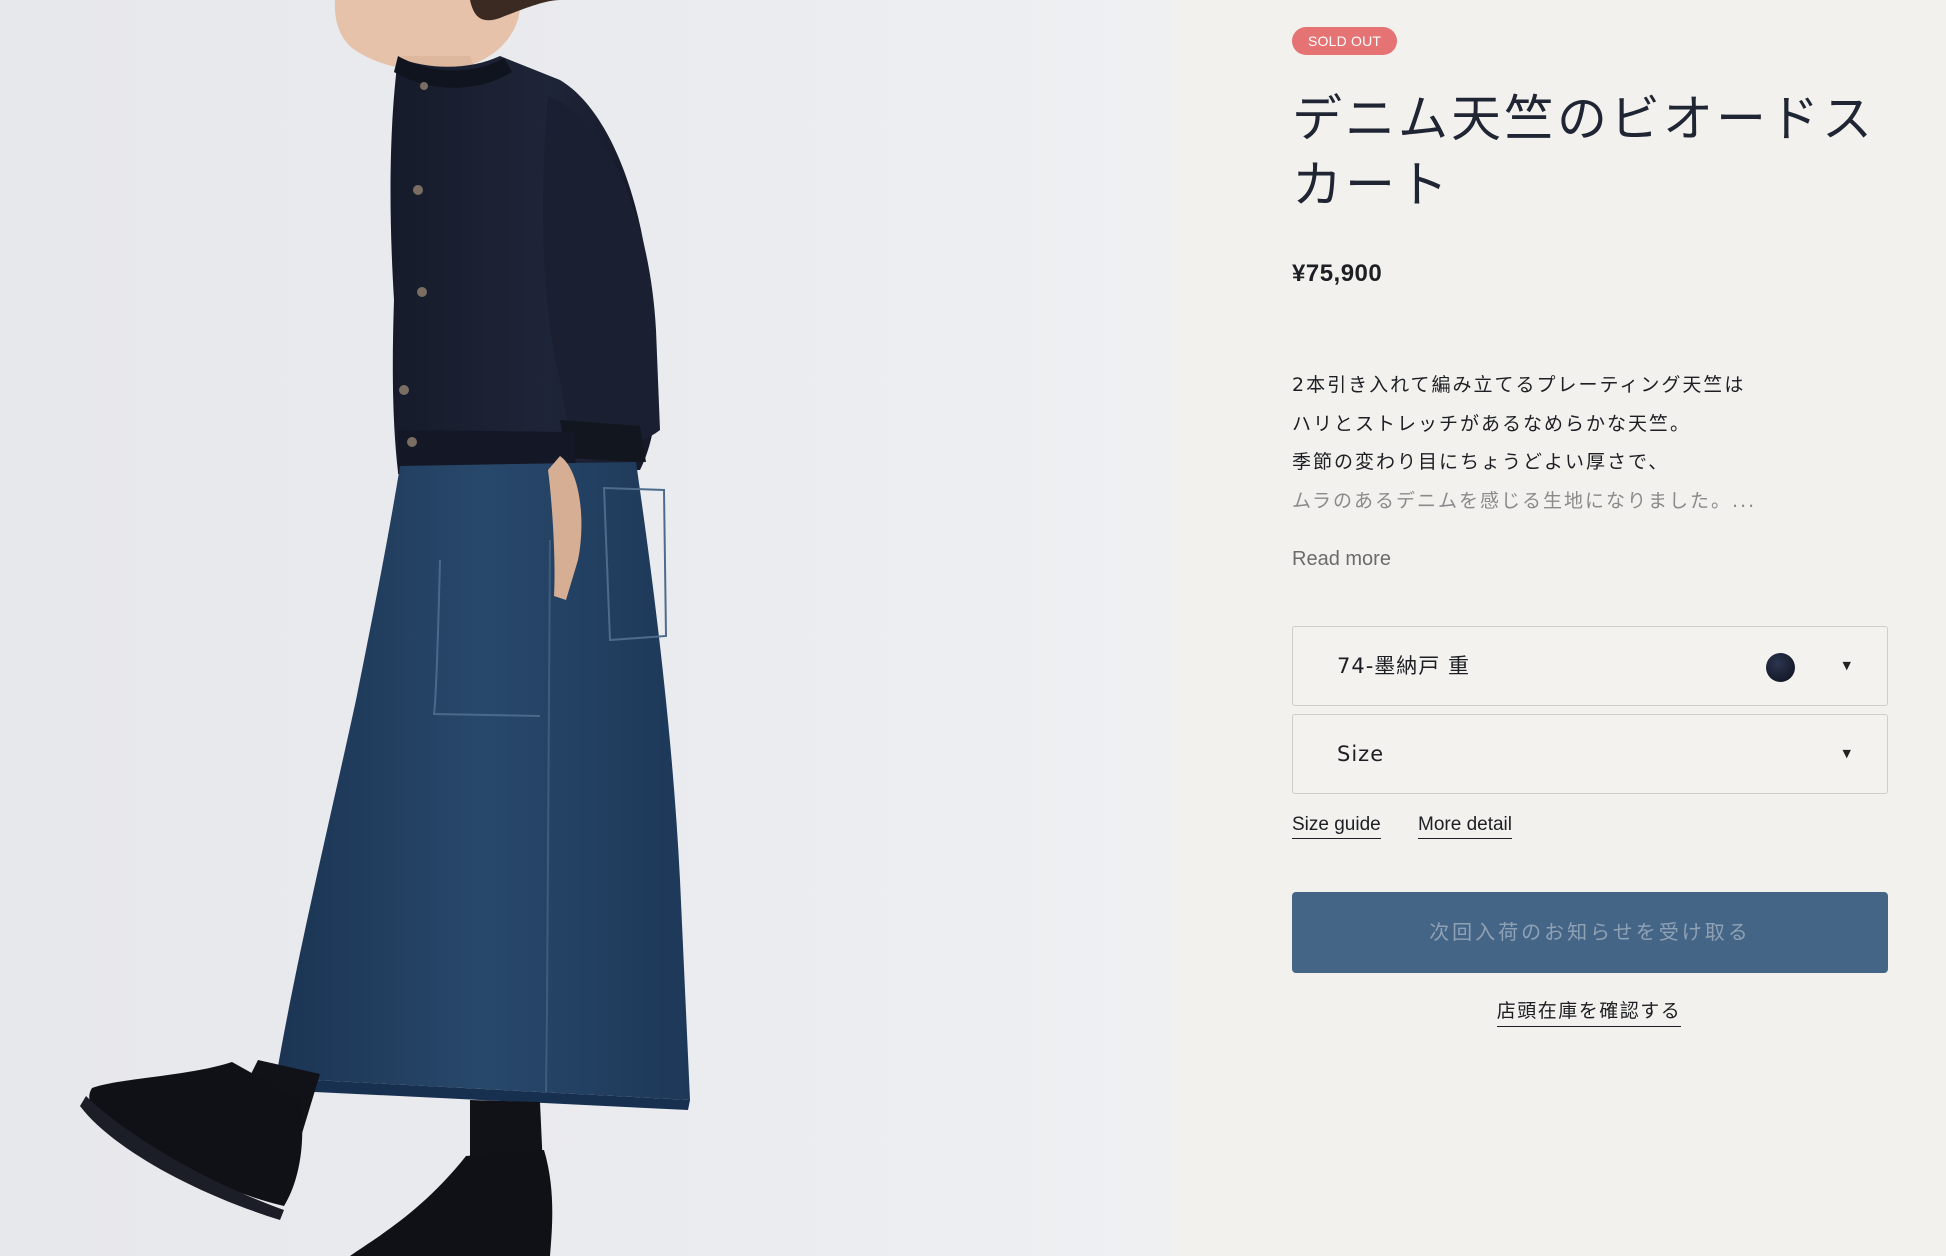 The image size is (1946, 1256). Describe the element at coordinates (1583, 119) in the screenshot. I see `product-title-line: デニム天竺のビオードス` at that location.